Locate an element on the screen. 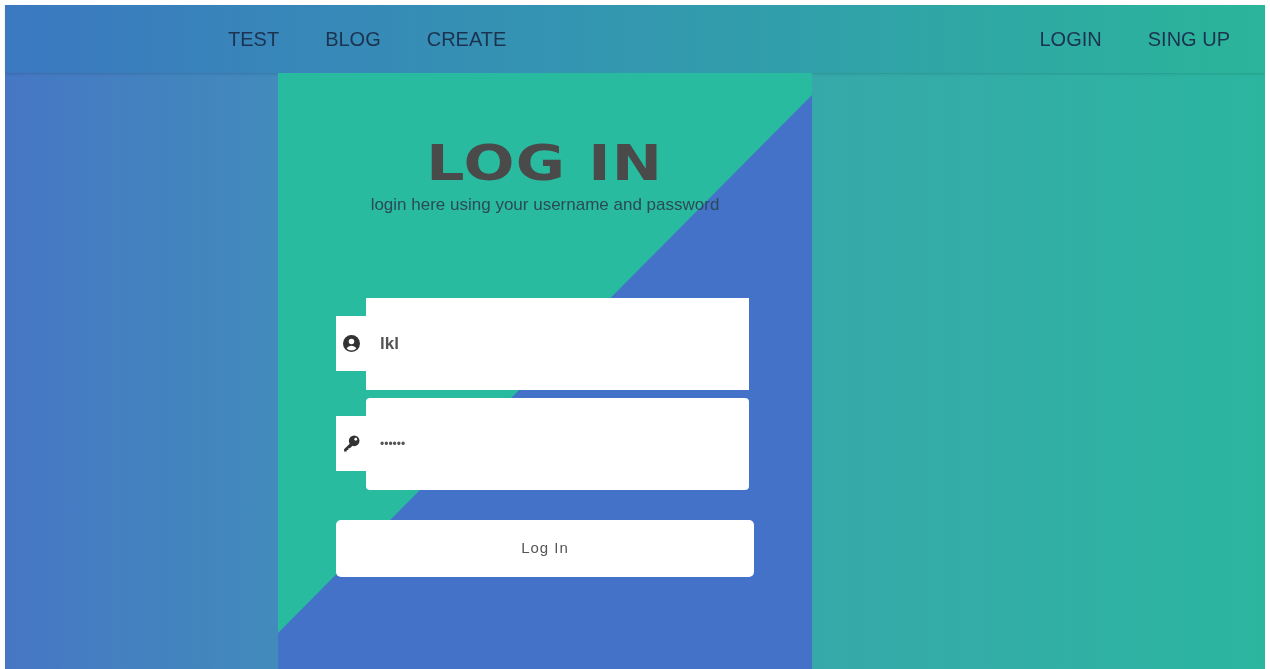  login-button: Log In is located at coordinates (545, 548).